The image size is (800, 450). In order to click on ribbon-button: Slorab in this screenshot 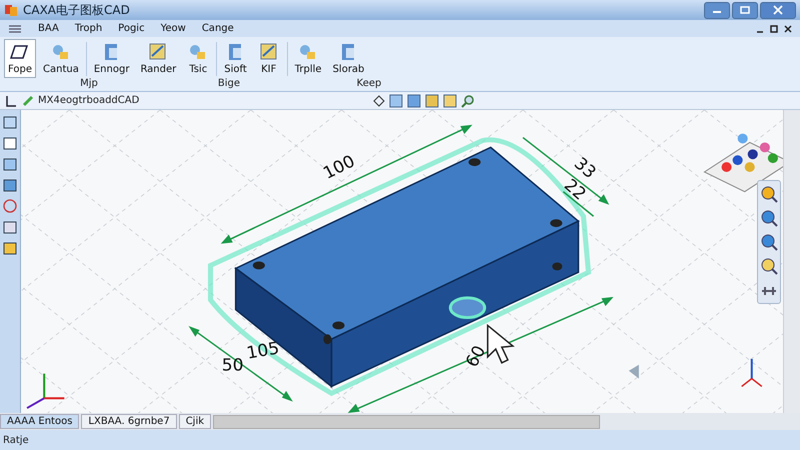, I will do `click(348, 58)`.